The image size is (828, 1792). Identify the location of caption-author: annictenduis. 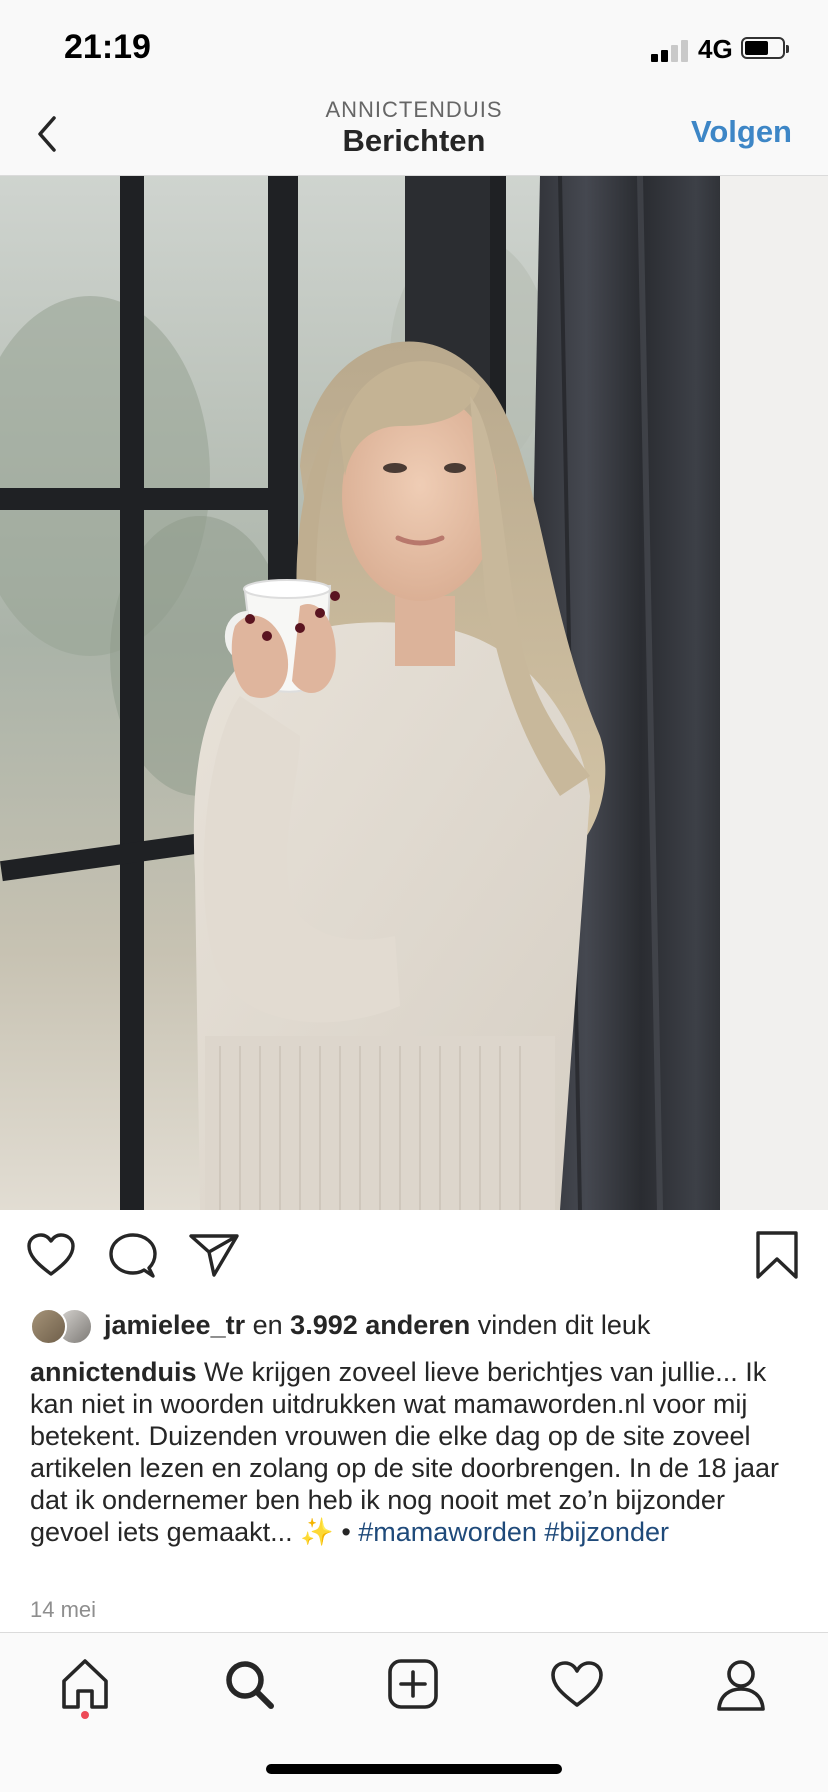
(113, 1372).